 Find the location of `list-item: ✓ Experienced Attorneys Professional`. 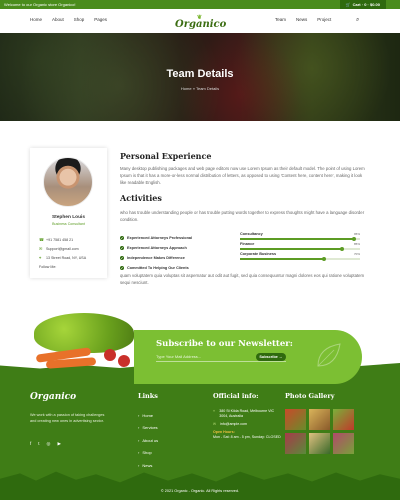

list-item: ✓ Experienced Attorneys Professional is located at coordinates (156, 238).